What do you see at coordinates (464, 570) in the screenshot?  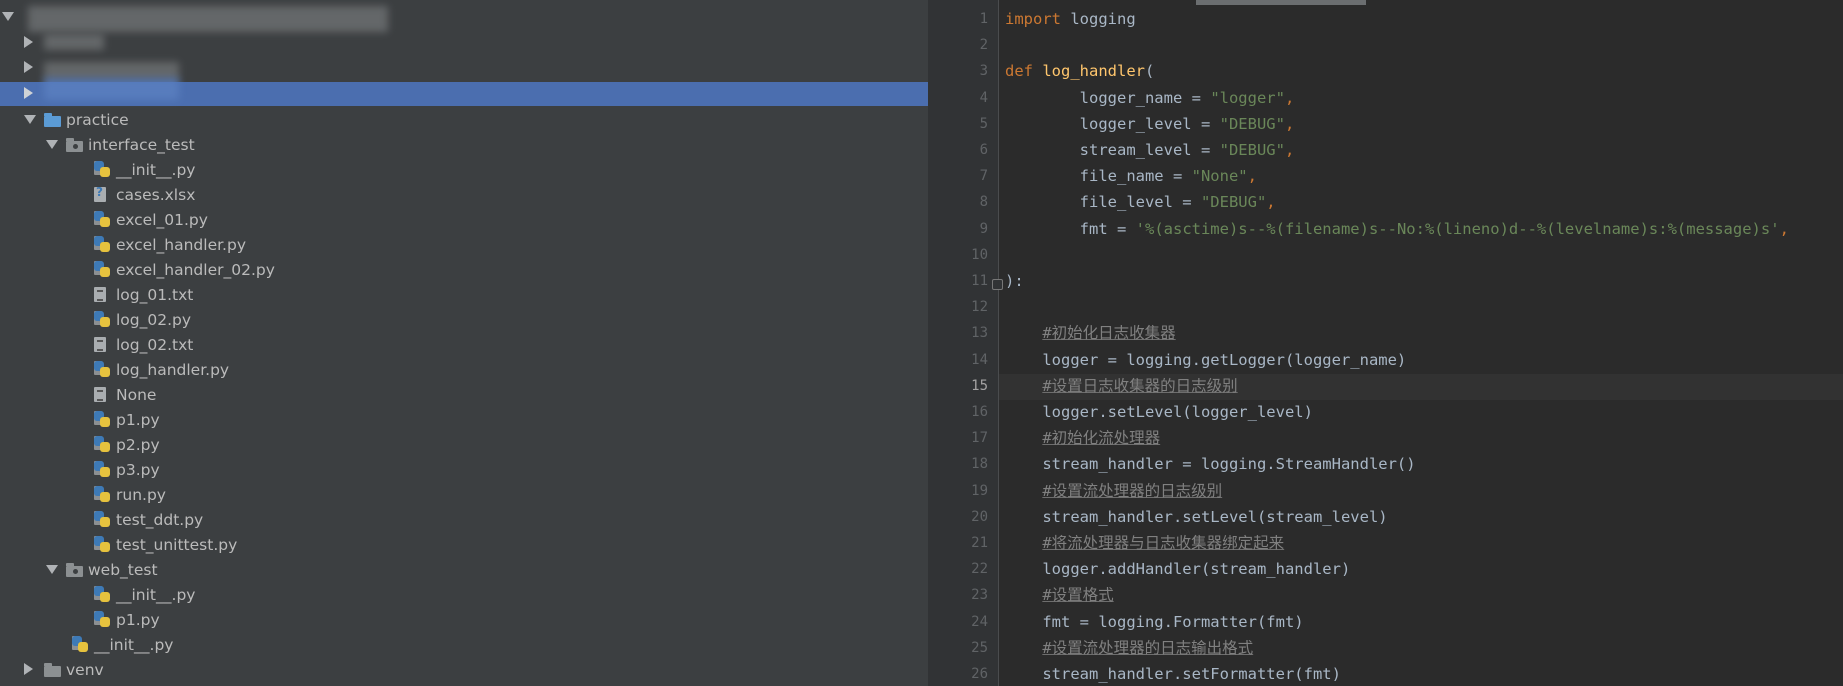 I see `tree-item: web_test` at bounding box center [464, 570].